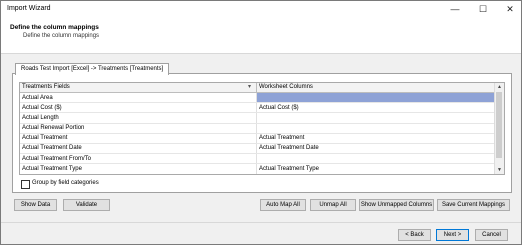 The image size is (522, 245). What do you see at coordinates (283, 205) in the screenshot?
I see `auto-map-all-button: Auto Map All` at bounding box center [283, 205].